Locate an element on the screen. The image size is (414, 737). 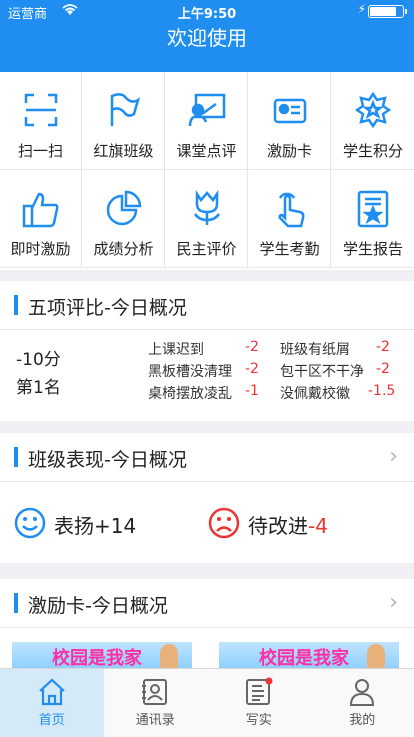
grid-item-class-review: 课堂点评 is located at coordinates (207, 121).